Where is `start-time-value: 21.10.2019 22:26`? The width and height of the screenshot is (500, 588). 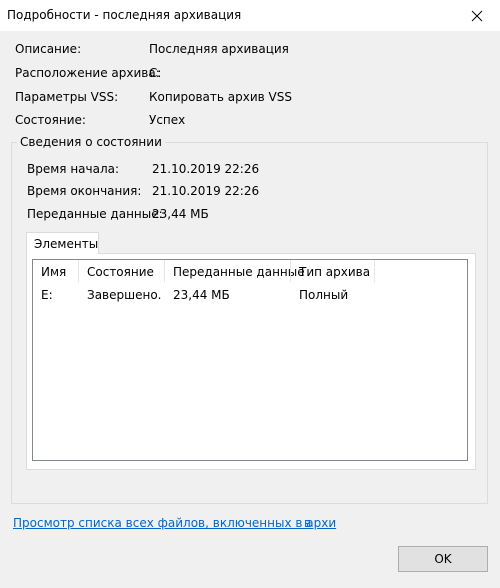 start-time-value: 21.10.2019 22:26 is located at coordinates (206, 169).